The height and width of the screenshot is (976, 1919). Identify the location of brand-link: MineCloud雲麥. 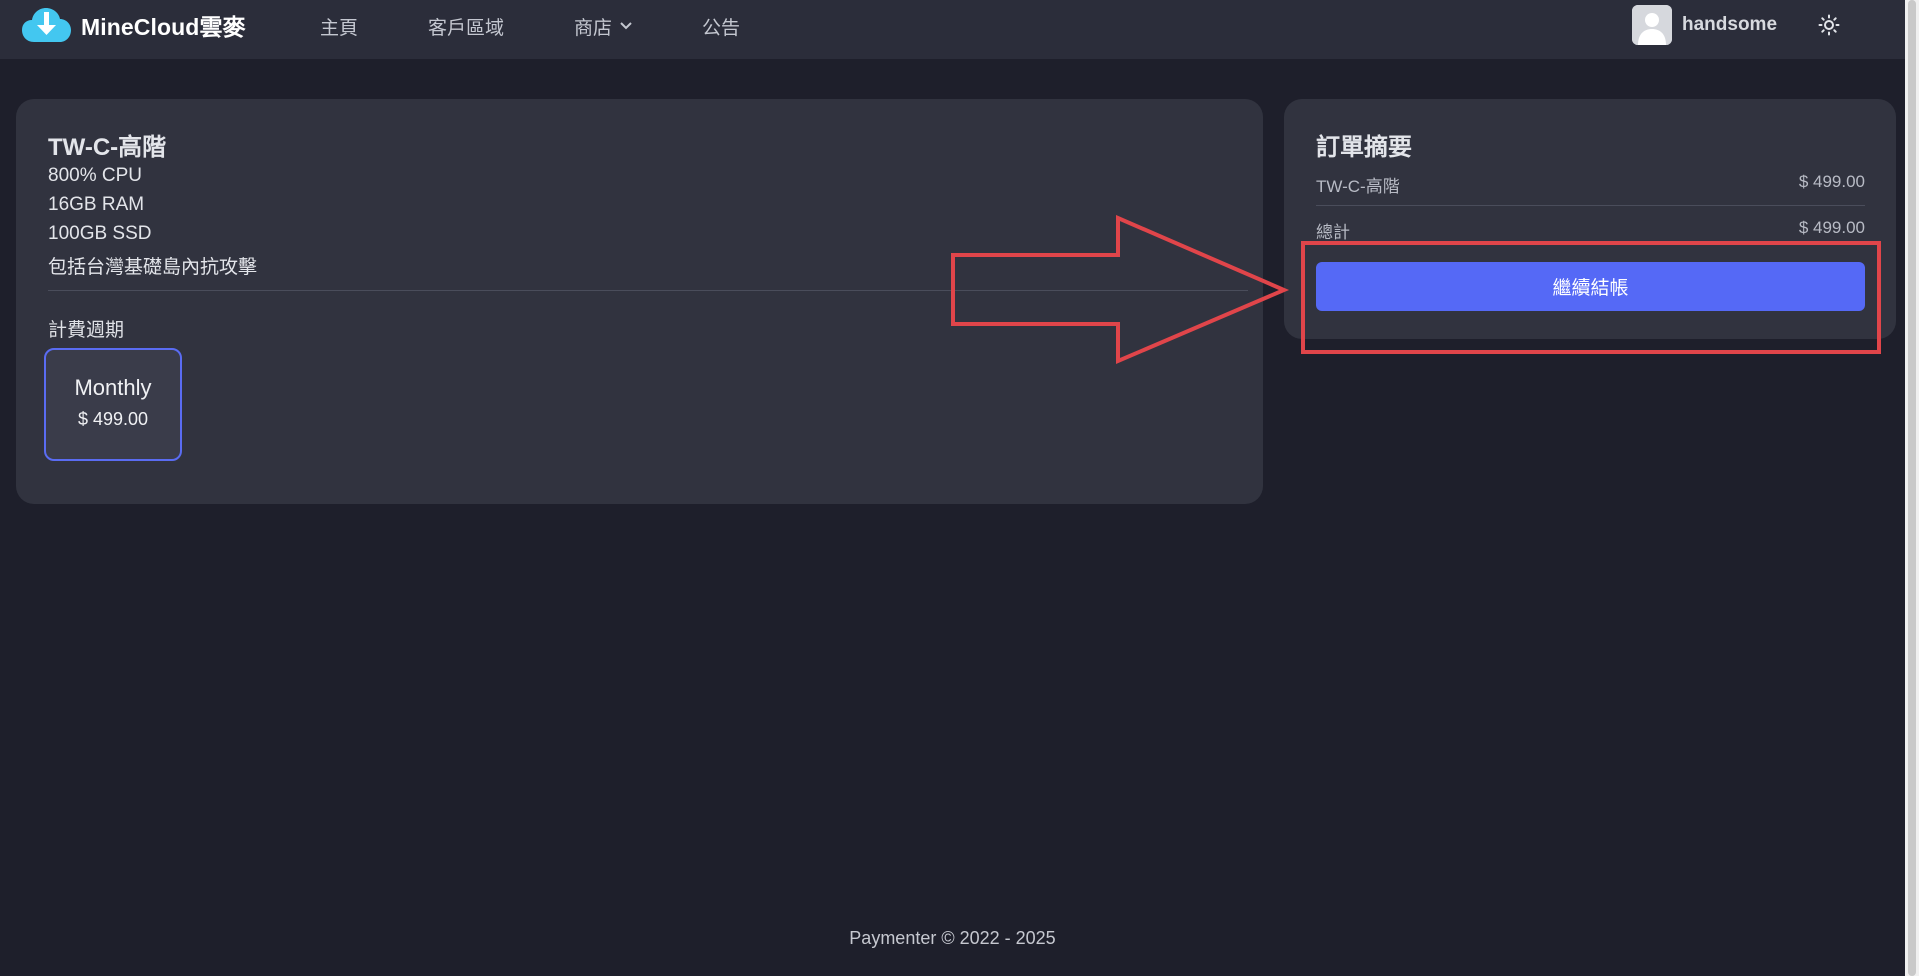
(134, 25).